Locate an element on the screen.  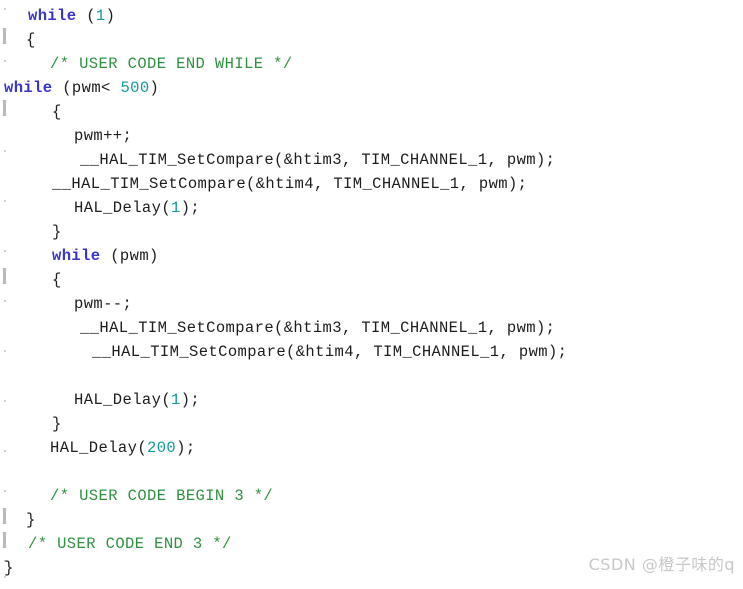
code-line: while (1) is located at coordinates (371, 16).